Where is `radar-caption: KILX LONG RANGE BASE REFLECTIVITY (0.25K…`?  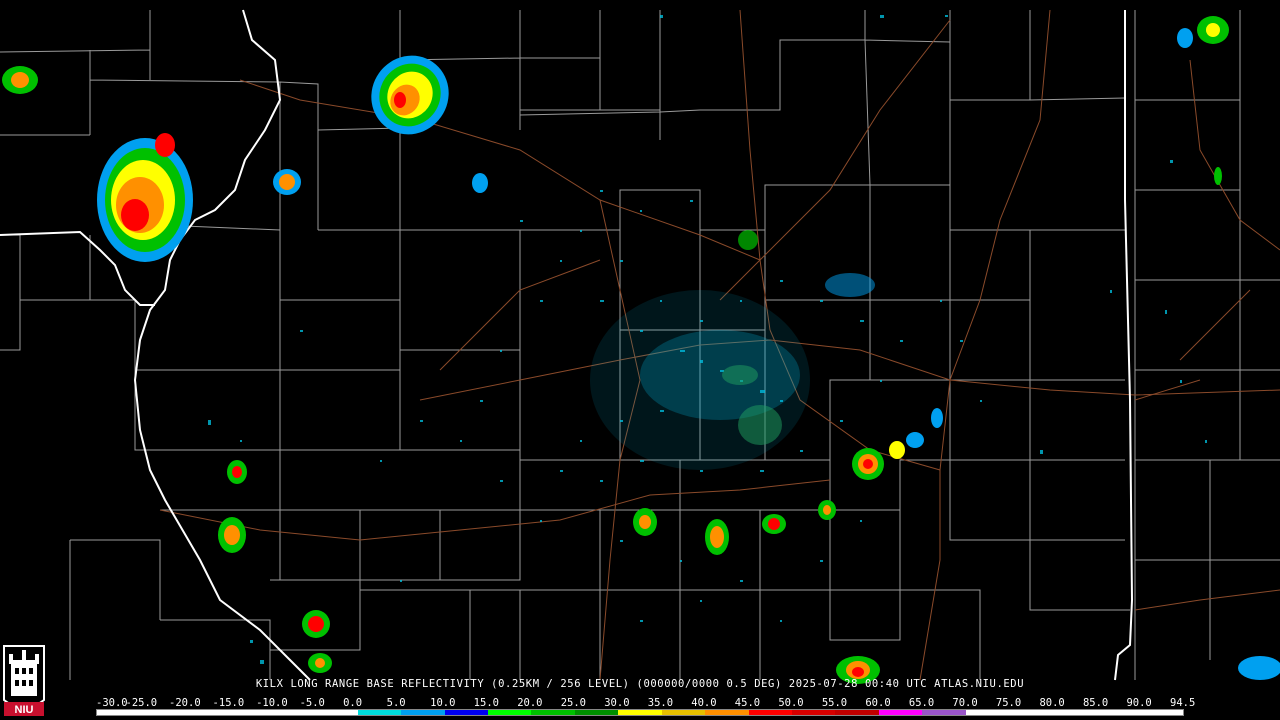 radar-caption: KILX LONG RANGE BASE REFLECTIVITY (0.25K… is located at coordinates (640, 684).